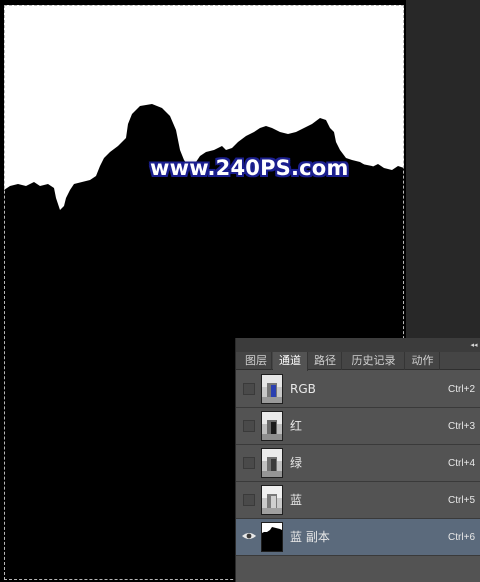 The height and width of the screenshot is (582, 480). What do you see at coordinates (303, 389) in the screenshot?
I see `channel-name: RGB` at bounding box center [303, 389].